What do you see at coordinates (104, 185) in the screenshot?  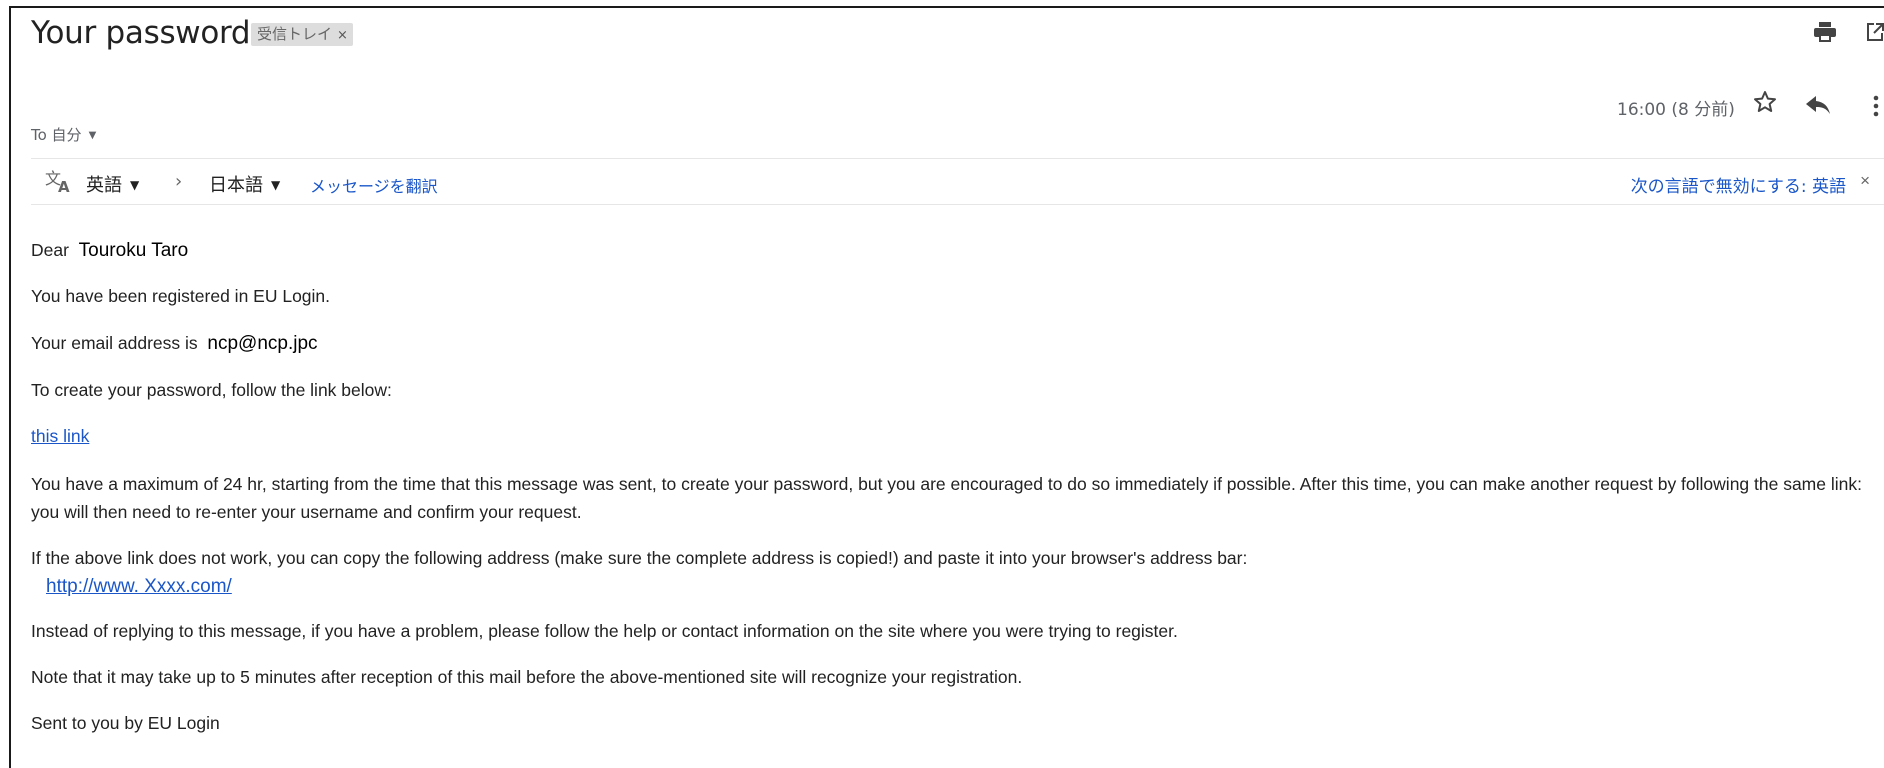 I see `source-language-label: 英語` at bounding box center [104, 185].